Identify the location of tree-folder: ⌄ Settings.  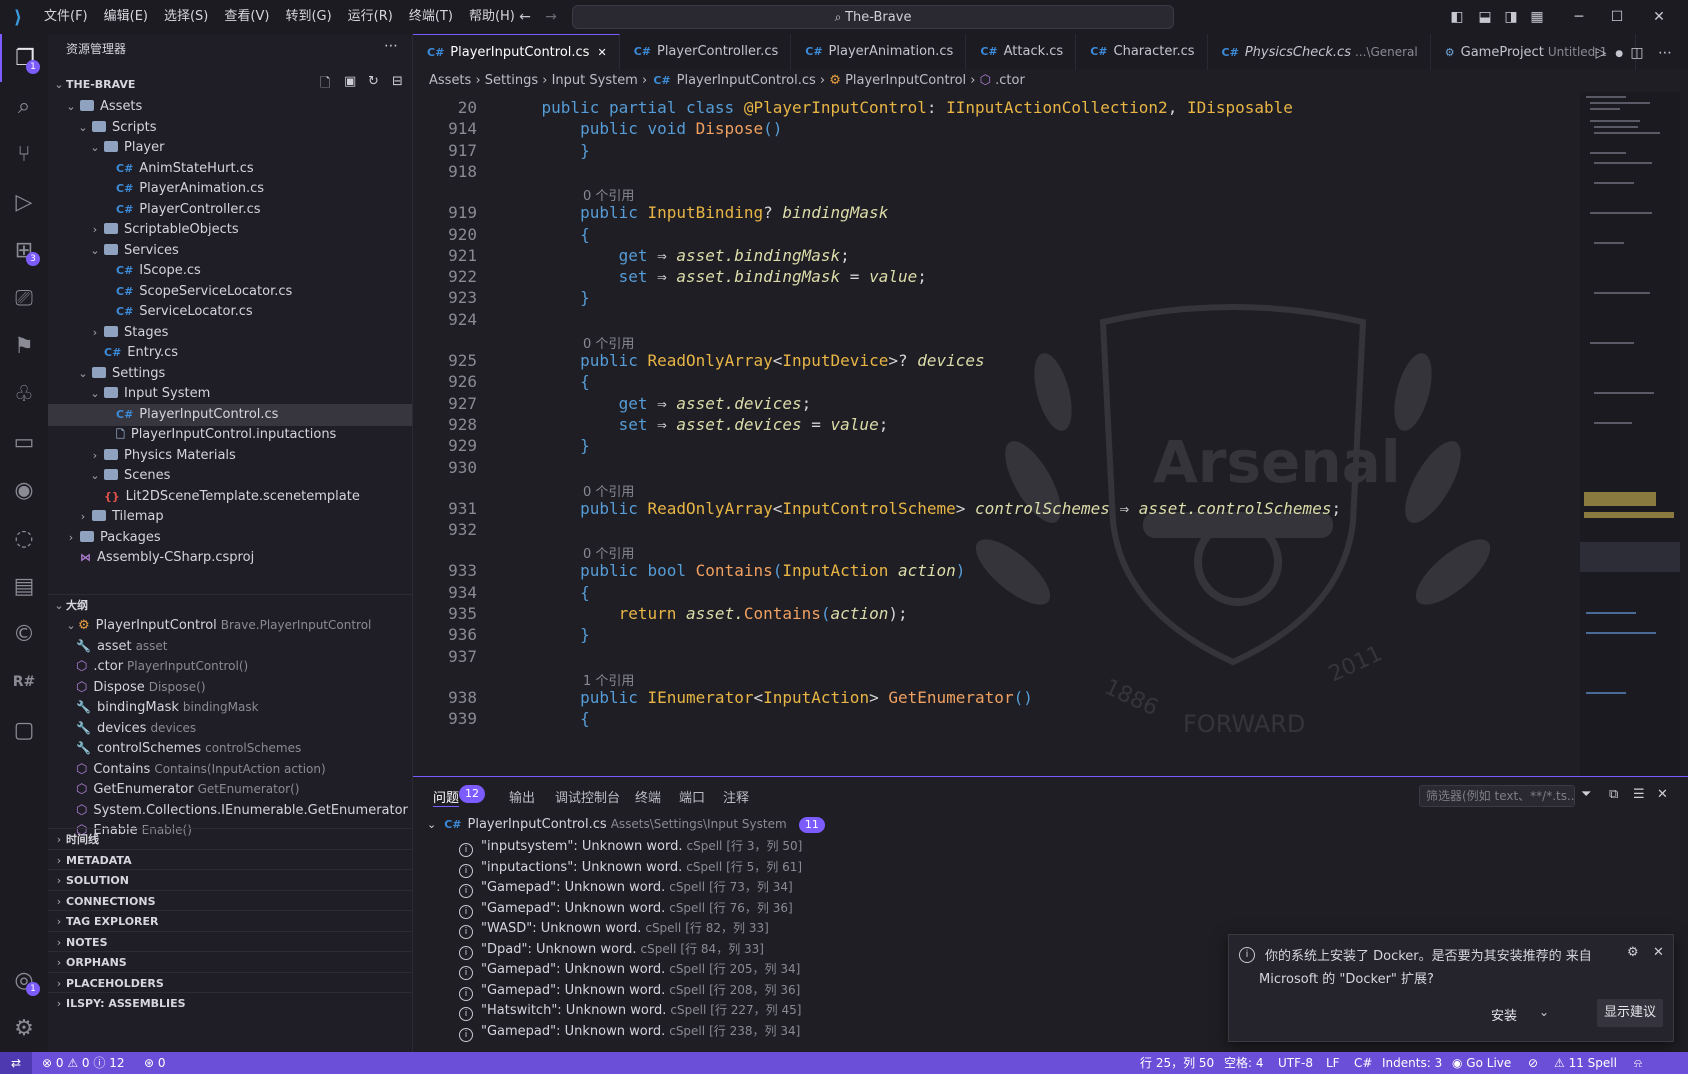
(230, 374).